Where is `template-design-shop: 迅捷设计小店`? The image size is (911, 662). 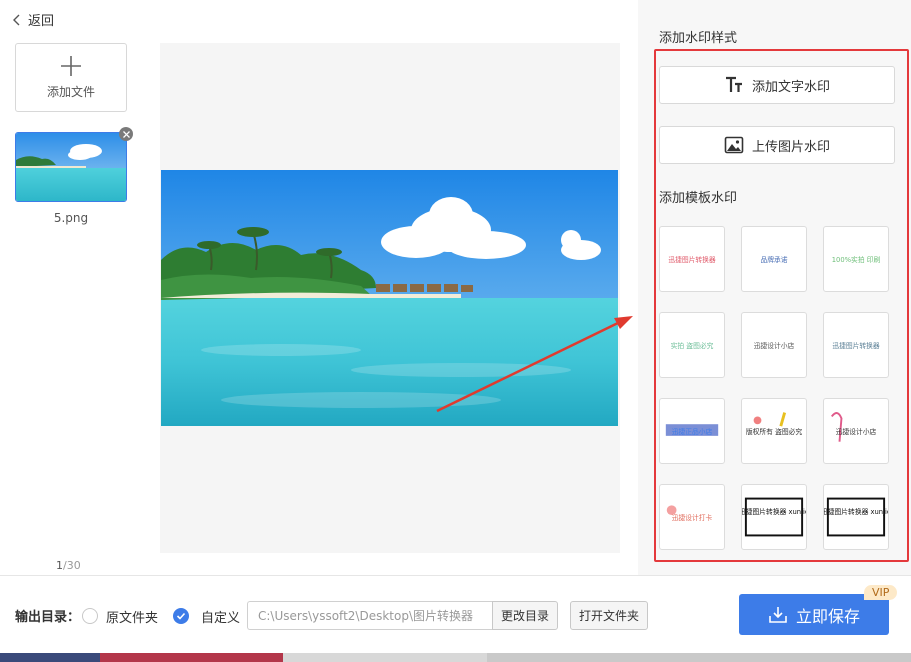 template-design-shop: 迅捷设计小店 is located at coordinates (774, 345).